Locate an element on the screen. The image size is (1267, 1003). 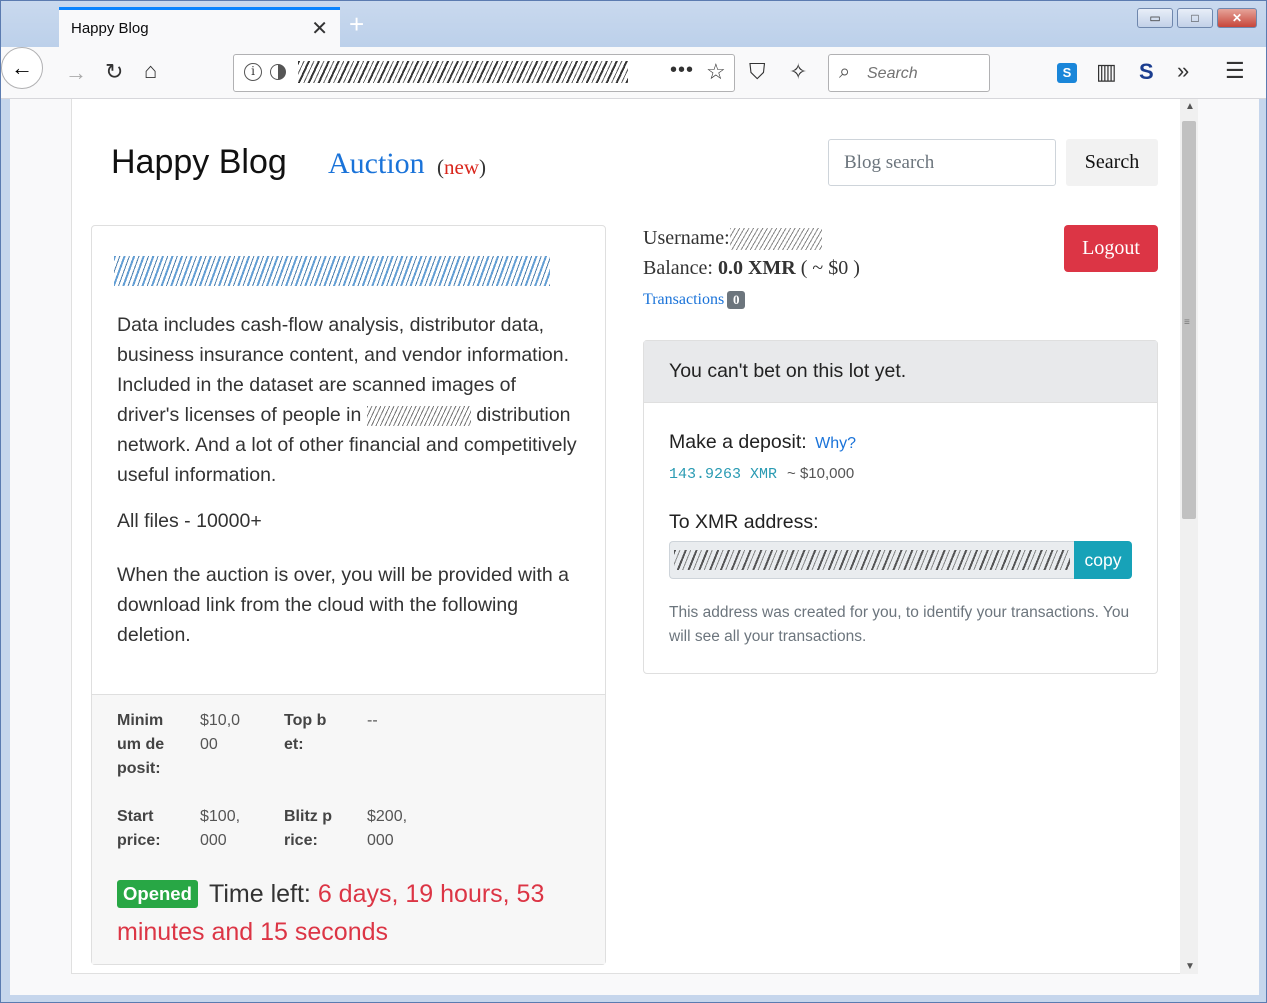
overflow-chevron-icon: » is located at coordinates (1183, 71).